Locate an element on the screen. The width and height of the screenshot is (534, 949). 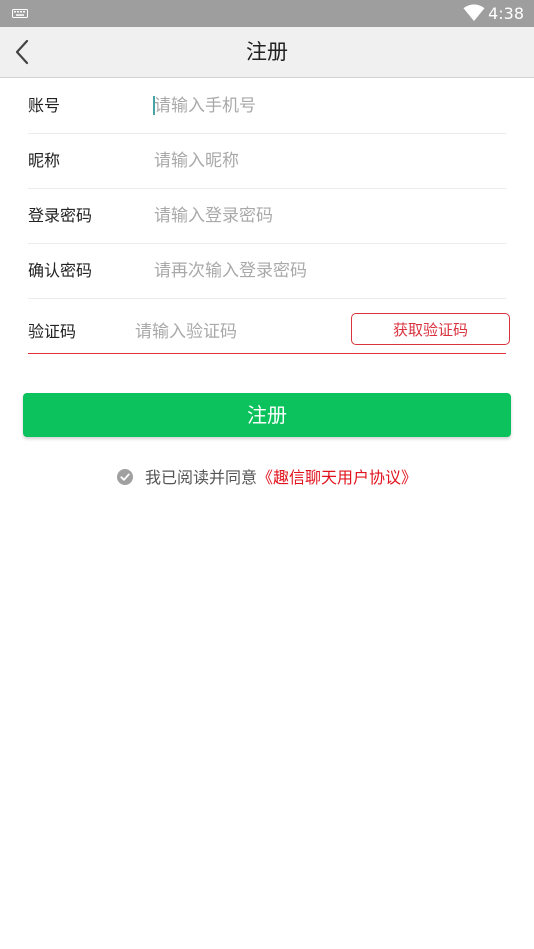
status-time: 4:38 is located at coordinates (506, 13).